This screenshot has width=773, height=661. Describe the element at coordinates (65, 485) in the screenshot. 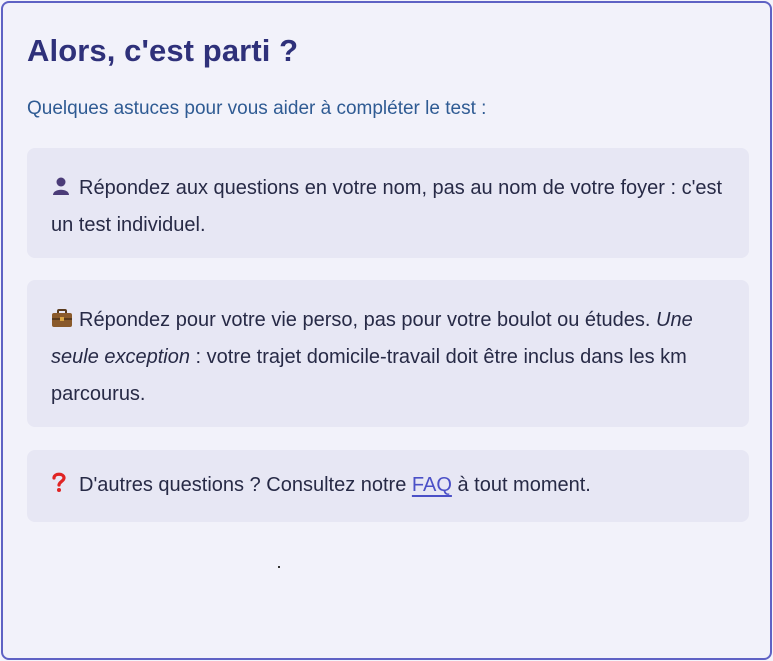

I see `question-mark-icon` at that location.